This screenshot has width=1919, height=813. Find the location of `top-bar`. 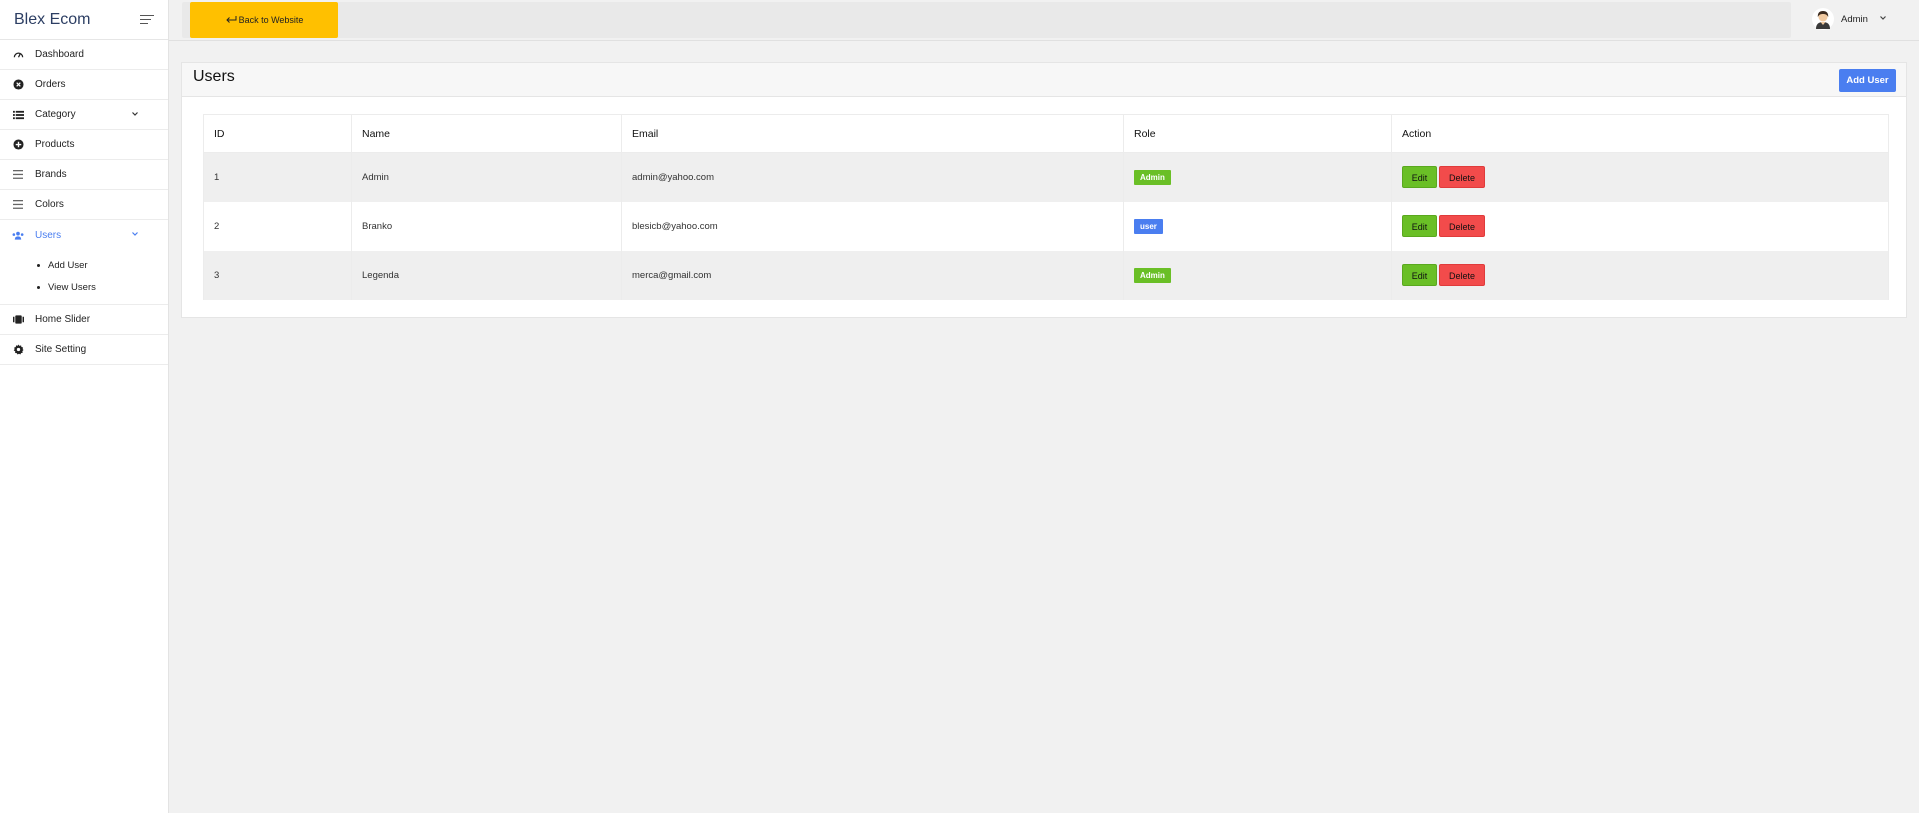

top-bar is located at coordinates (986, 20).